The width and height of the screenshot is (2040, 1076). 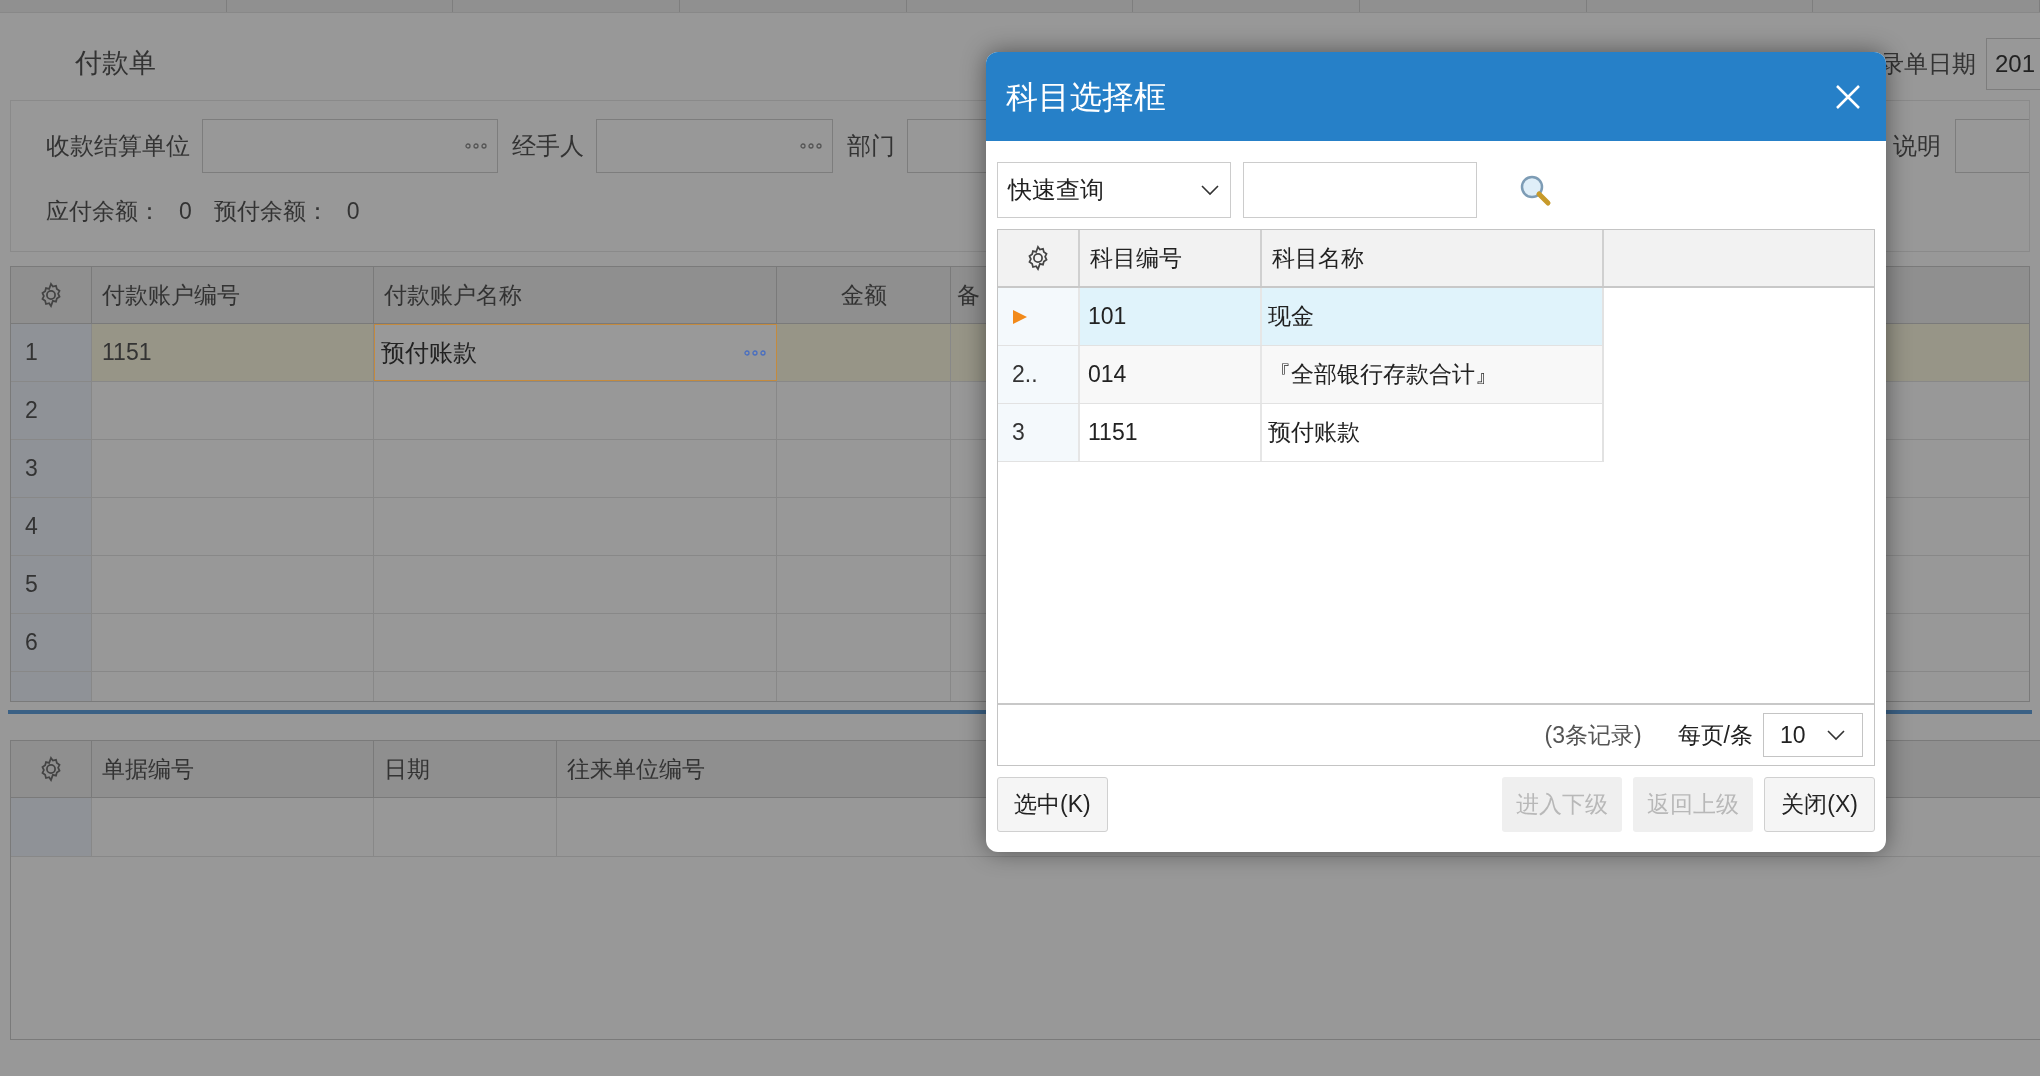 What do you see at coordinates (271, 211) in the screenshot?
I see `balance-label: 预付余额：` at bounding box center [271, 211].